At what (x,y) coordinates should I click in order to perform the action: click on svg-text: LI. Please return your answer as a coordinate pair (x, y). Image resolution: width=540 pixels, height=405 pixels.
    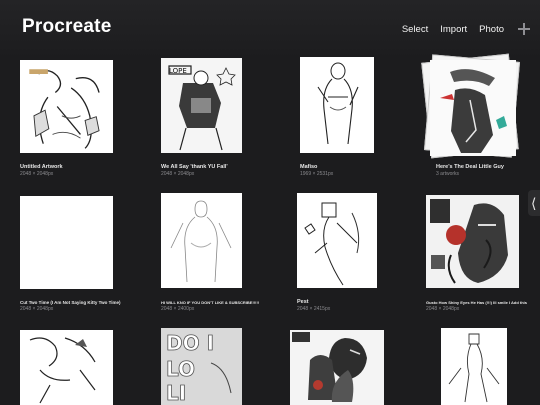
    Looking at the image, I should click on (176, 393).